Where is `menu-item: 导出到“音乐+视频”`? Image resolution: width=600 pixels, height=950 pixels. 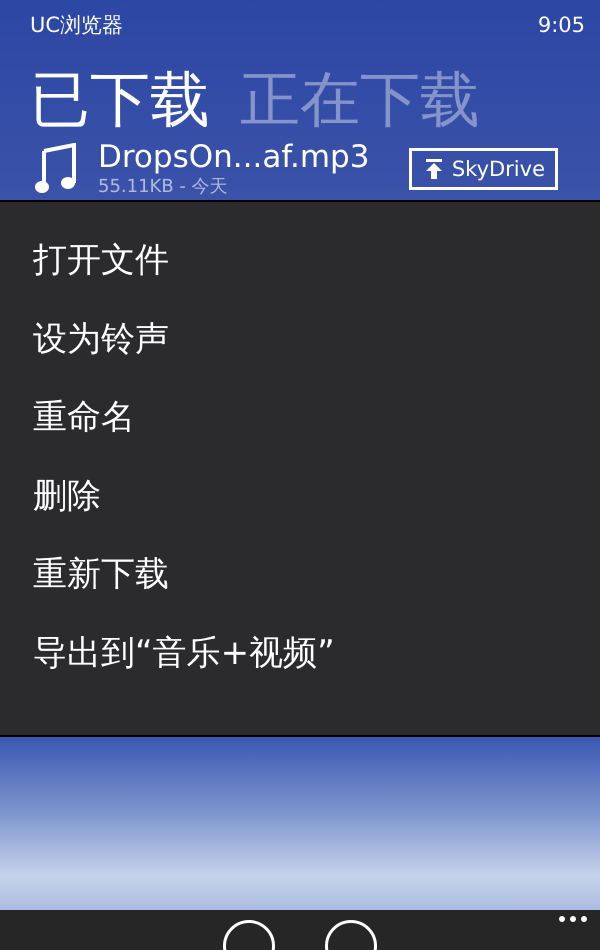 menu-item: 导出到“音乐+视频” is located at coordinates (316, 662).